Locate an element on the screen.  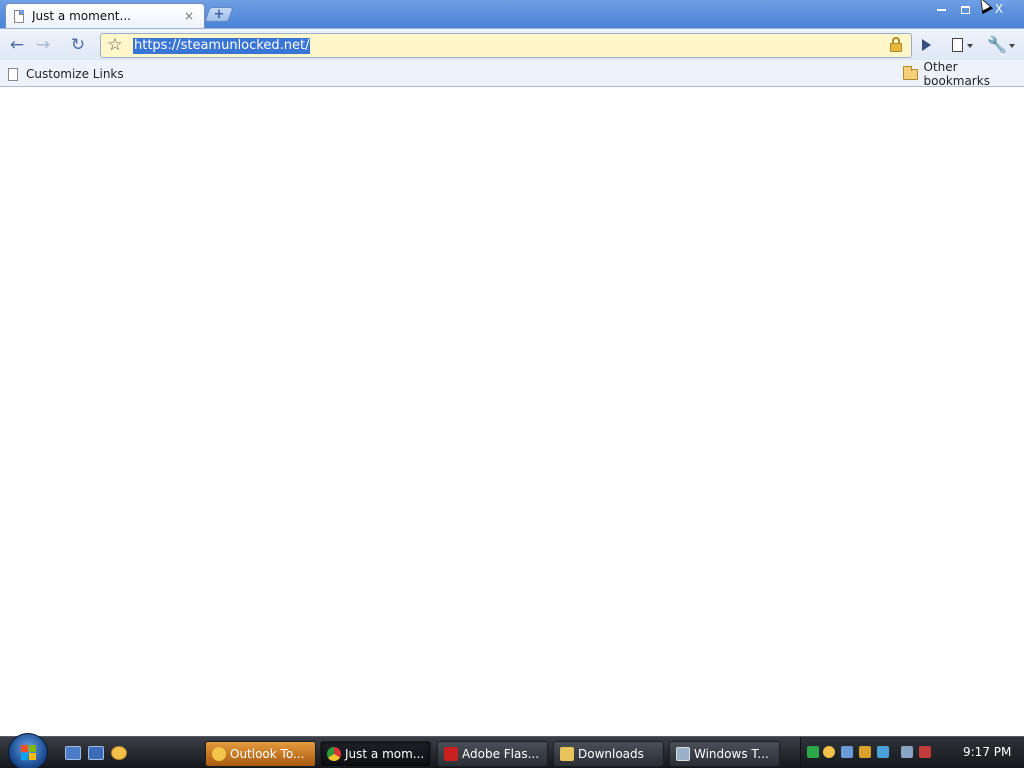
lock-icon is located at coordinates (896, 44).